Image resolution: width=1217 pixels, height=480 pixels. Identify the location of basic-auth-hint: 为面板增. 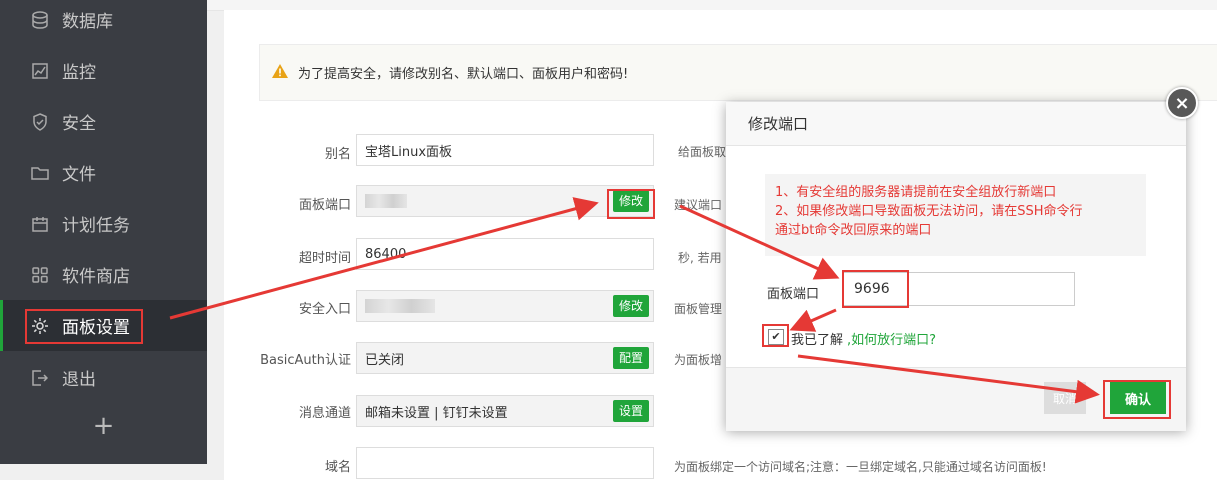
(698, 360).